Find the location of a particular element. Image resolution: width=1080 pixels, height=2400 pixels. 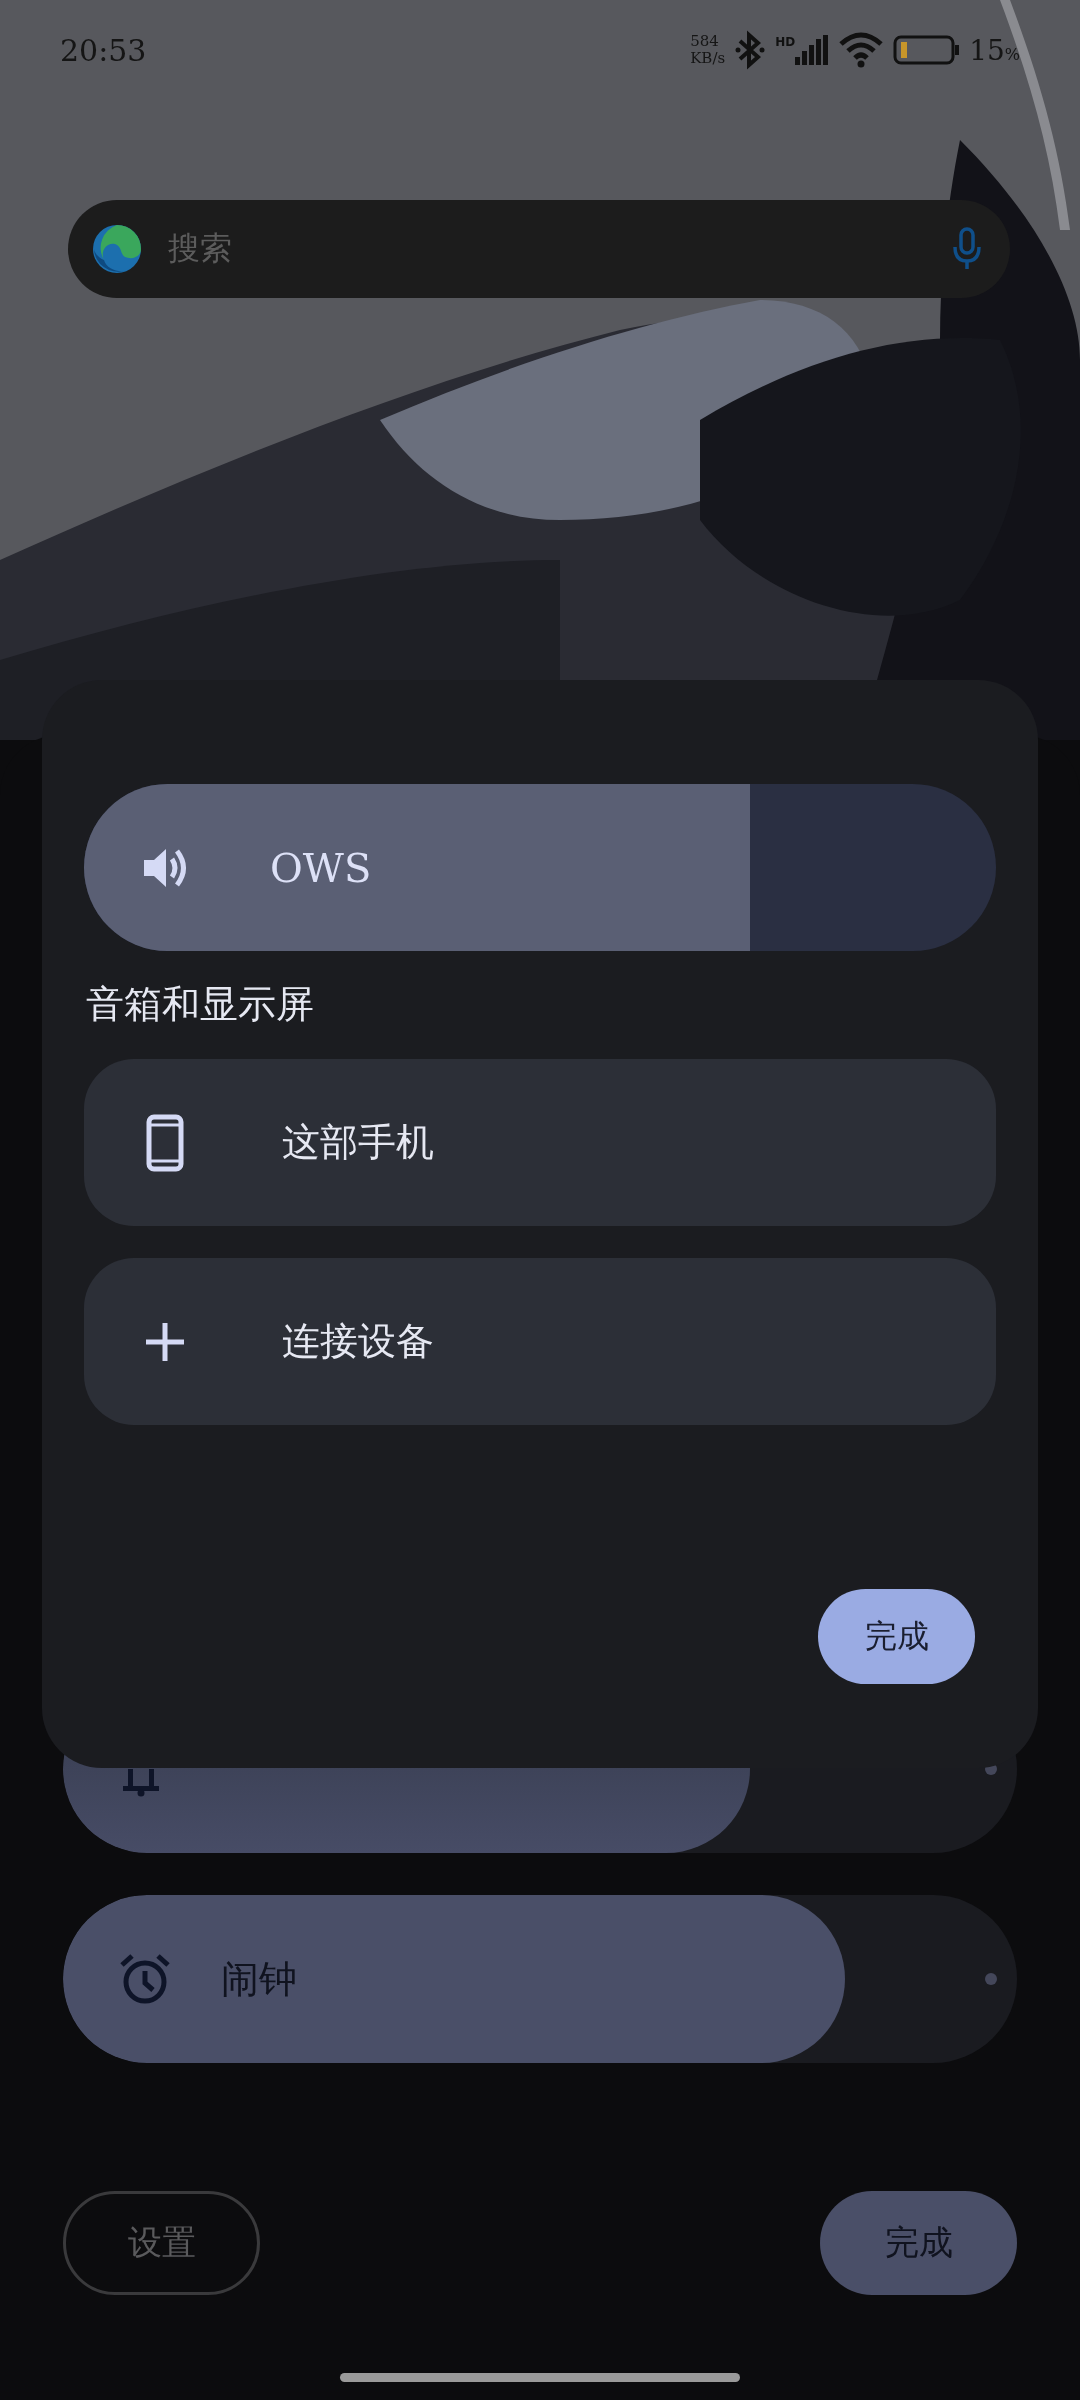

battery-percent: 15% is located at coordinates (994, 50).